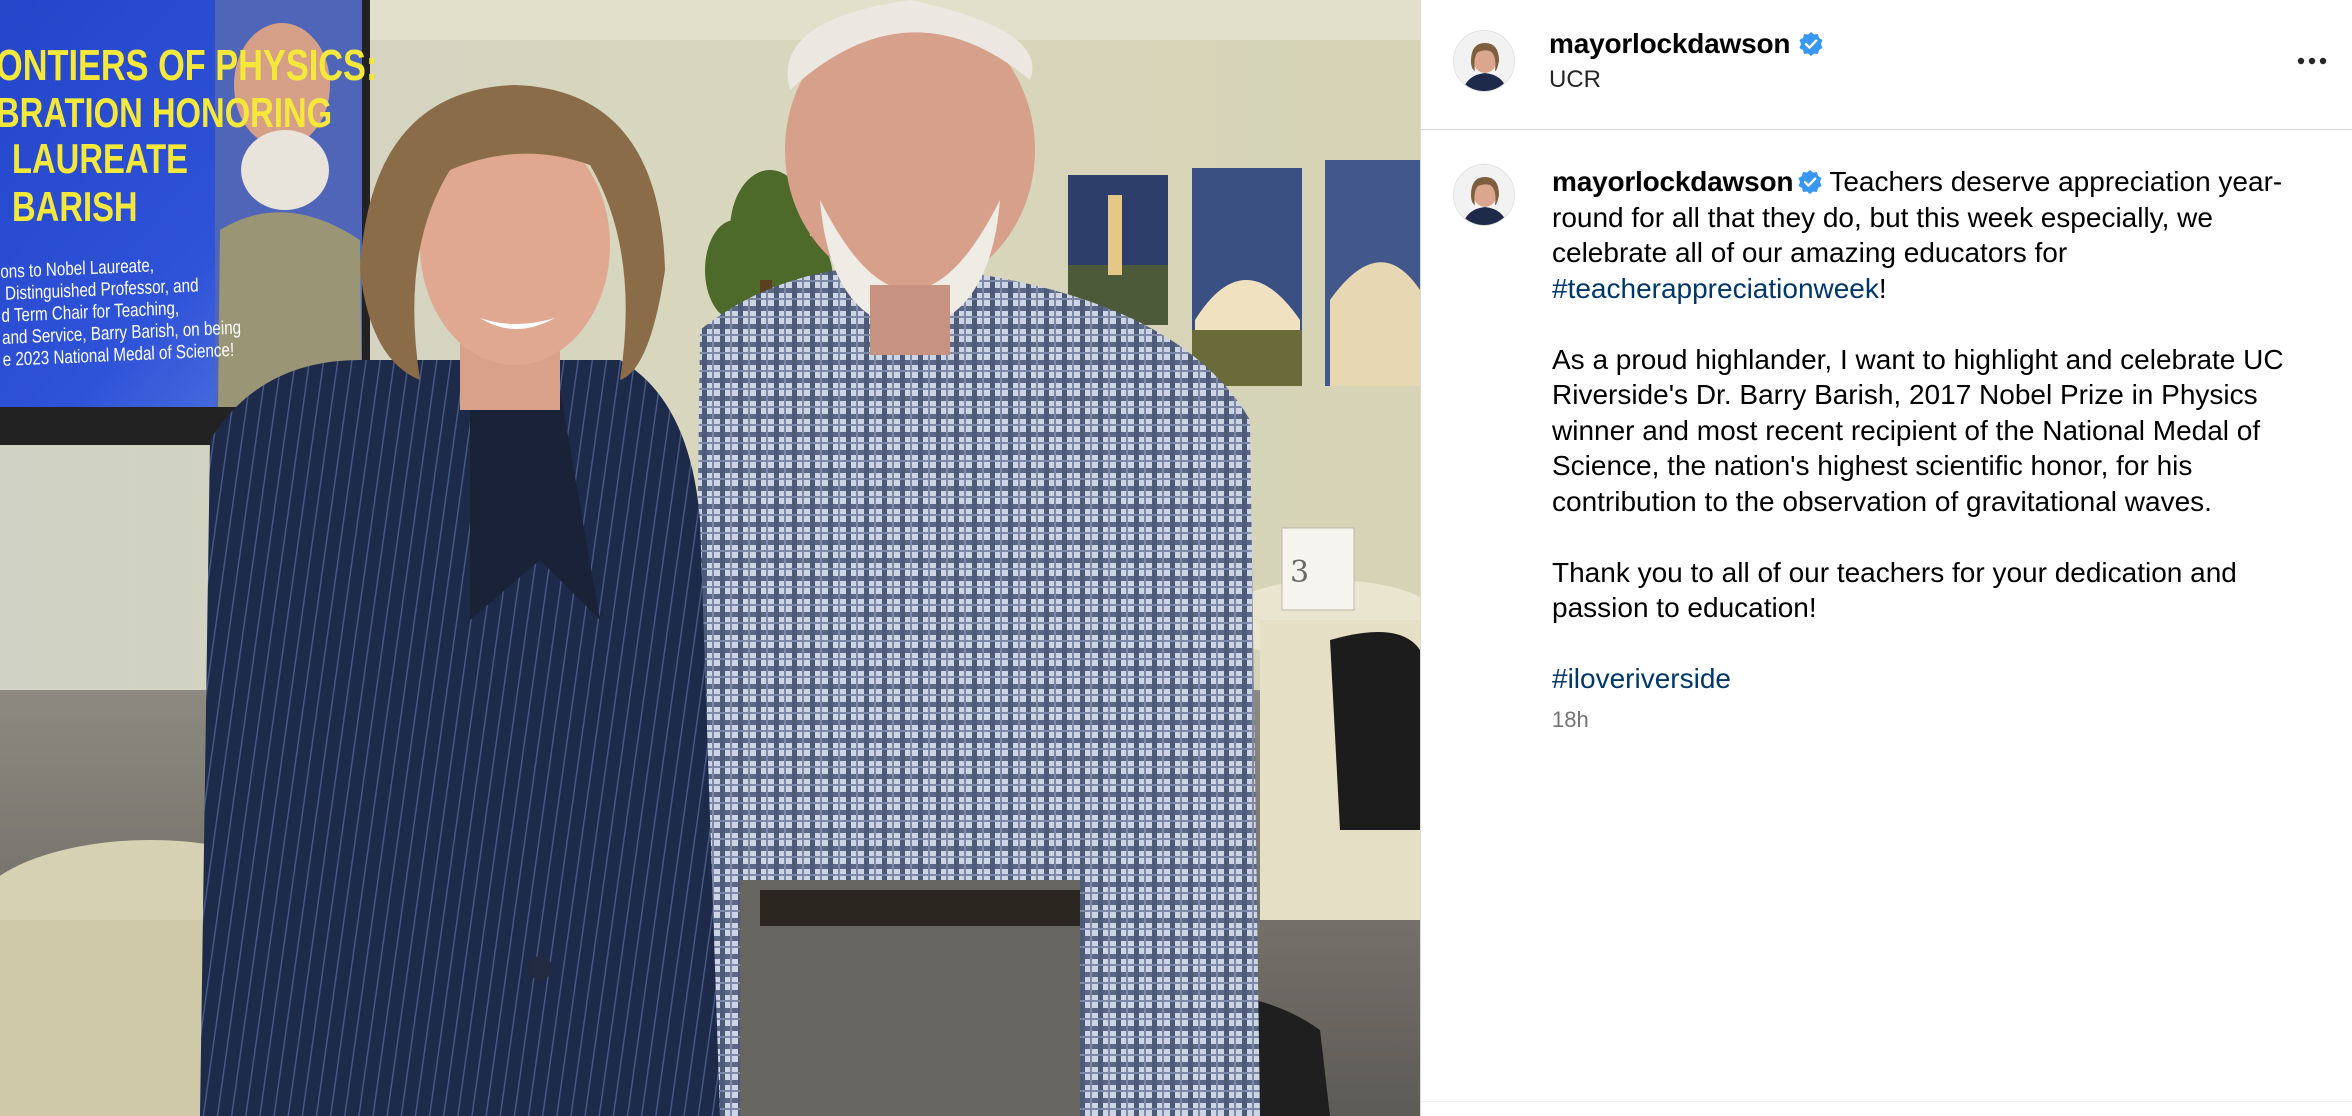  I want to click on hashtag-link-iloveriverside: #iloveriverside, so click(1641, 678).